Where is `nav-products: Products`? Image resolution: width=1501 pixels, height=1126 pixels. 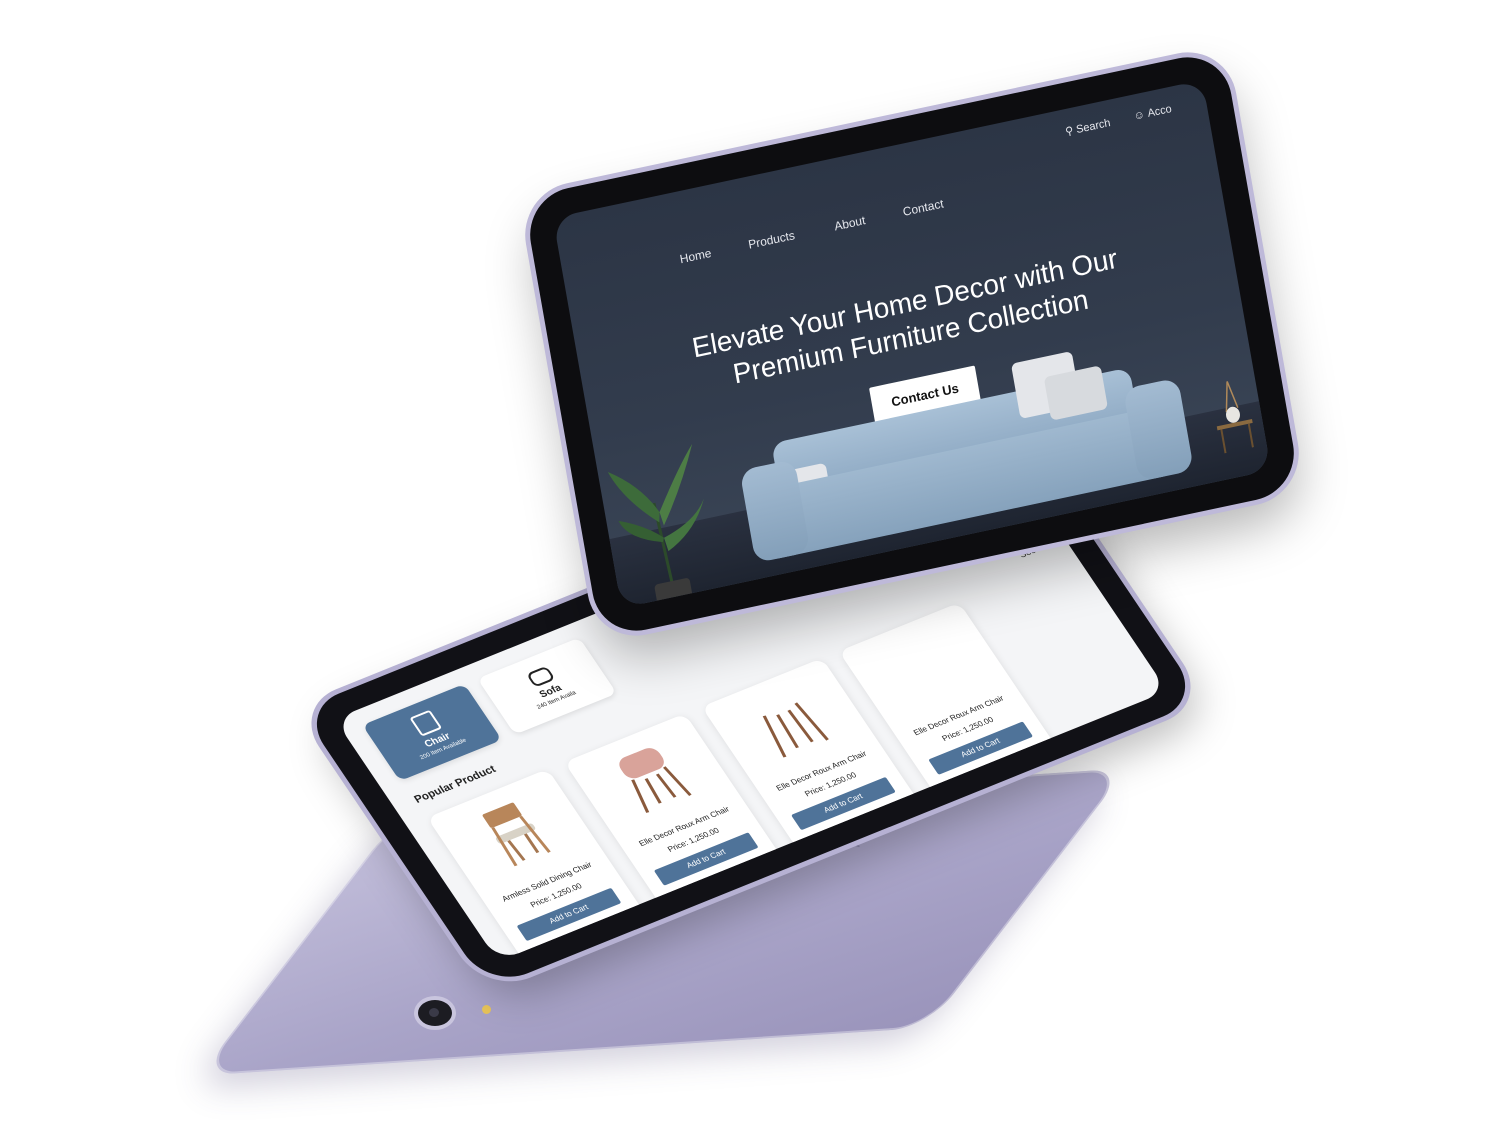
nav-products: Products is located at coordinates (771, 240).